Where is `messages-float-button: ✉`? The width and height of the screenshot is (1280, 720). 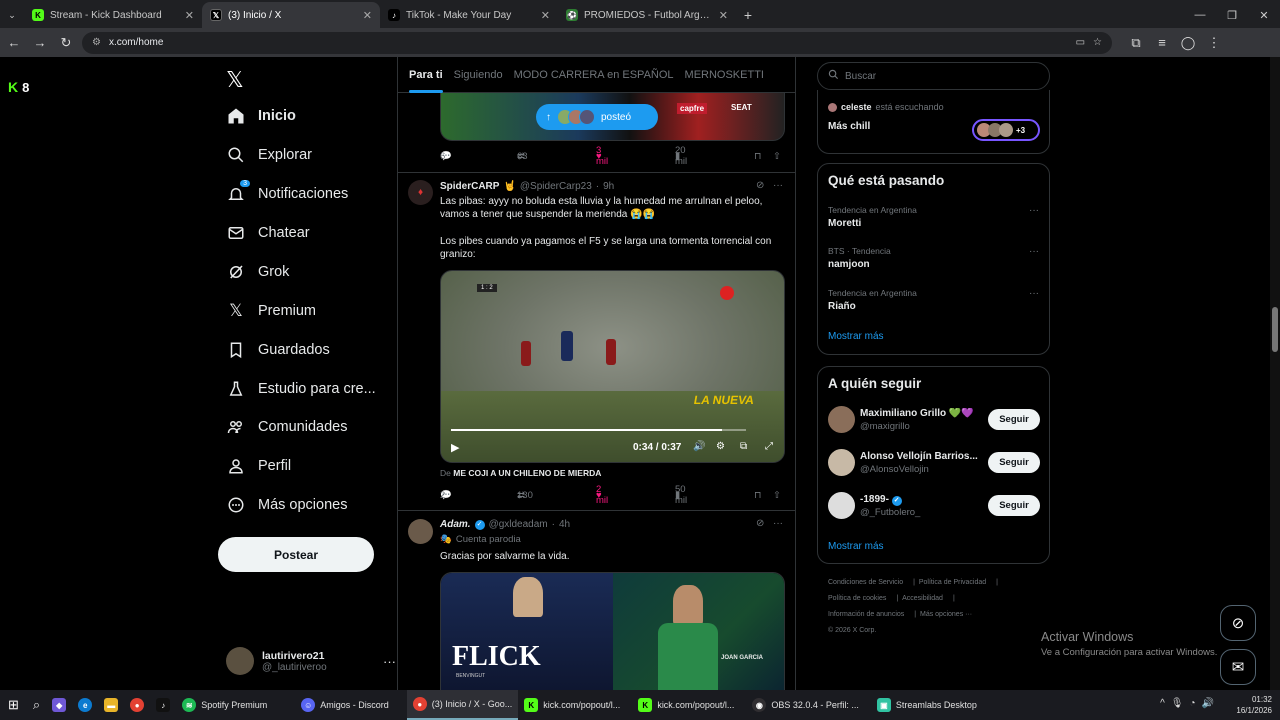 messages-float-button: ✉ is located at coordinates (1238, 667).